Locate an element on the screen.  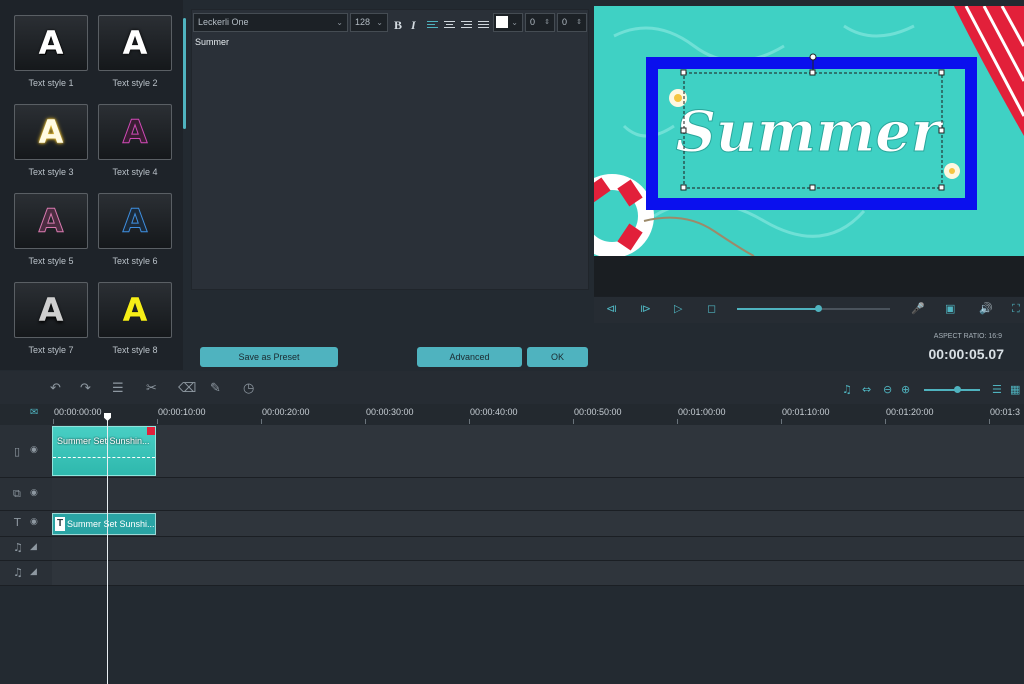
align-left-icon is located at coordinates (432, 25).